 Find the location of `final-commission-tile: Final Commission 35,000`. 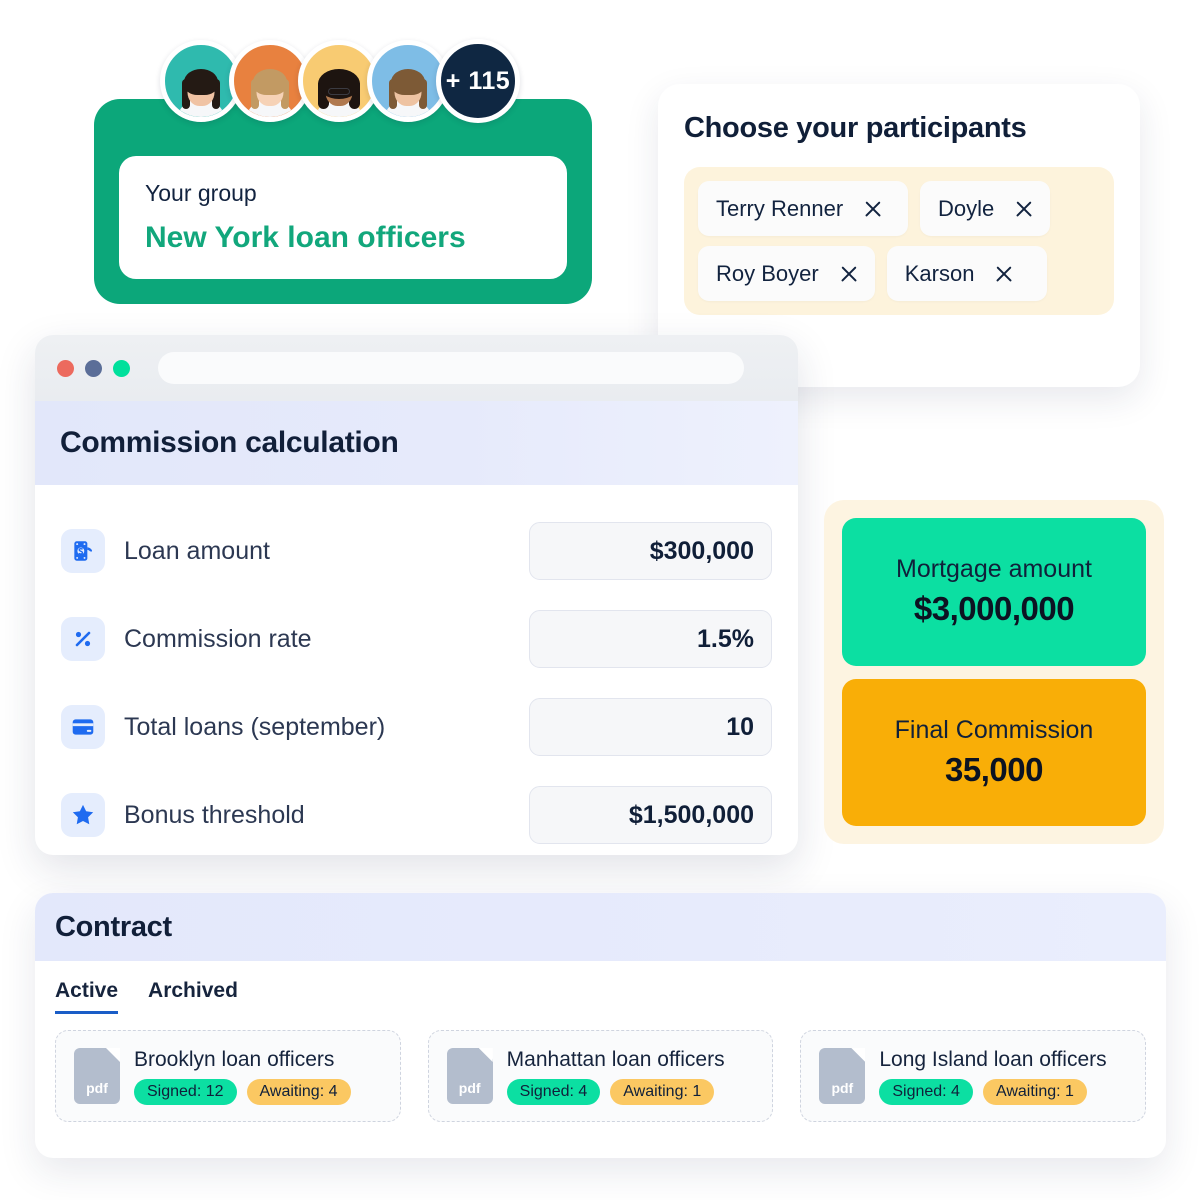

final-commission-tile: Final Commission 35,000 is located at coordinates (994, 752).